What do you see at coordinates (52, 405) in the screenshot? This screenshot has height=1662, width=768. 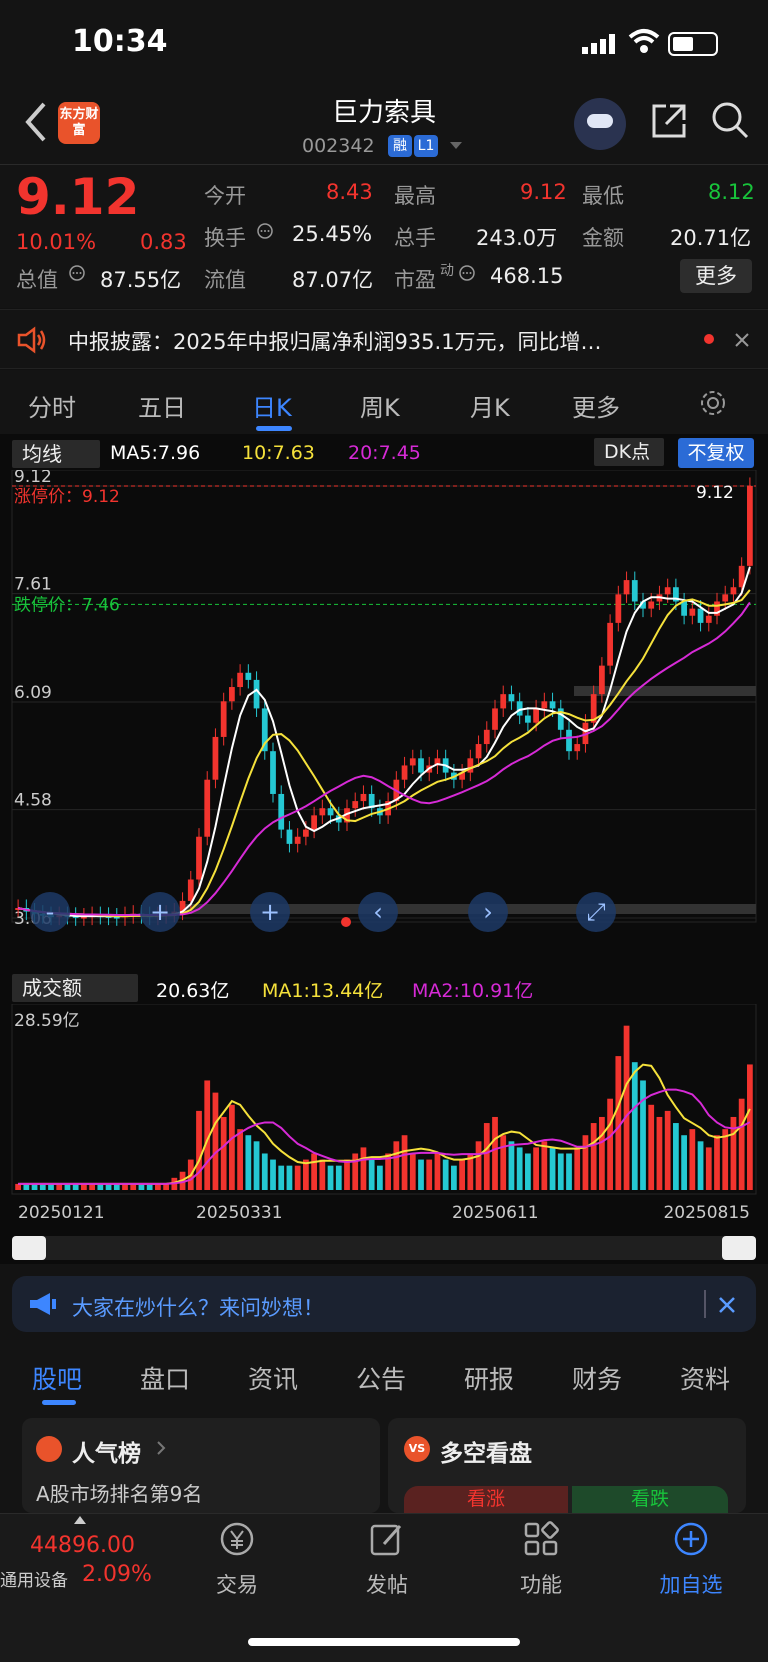 I see `tab-intraday: 分时` at bounding box center [52, 405].